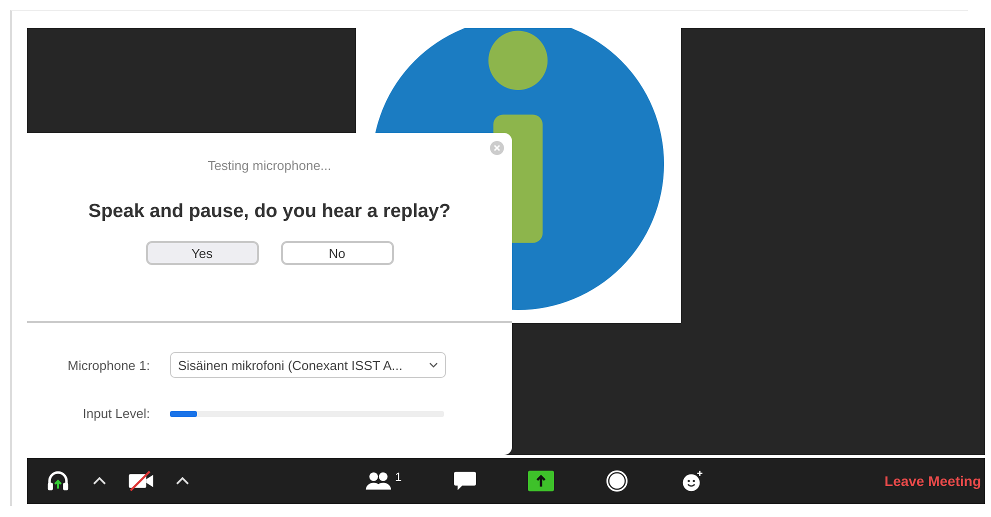 This screenshot has height=517, width=991. What do you see at coordinates (433, 365) in the screenshot?
I see `chevron-icon` at bounding box center [433, 365].